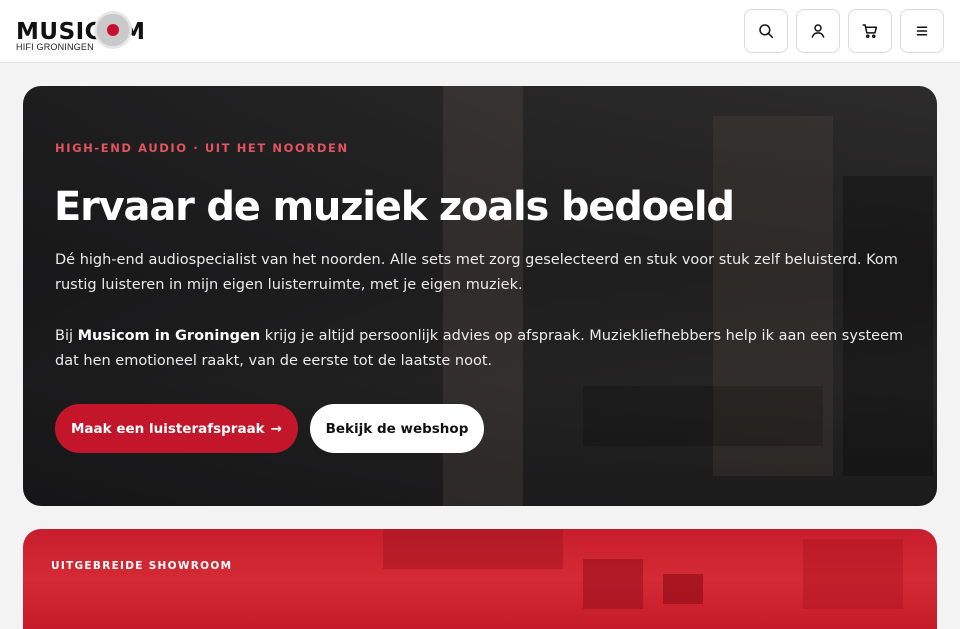 The width and height of the screenshot is (960, 629). Describe the element at coordinates (853, 574) in the screenshot. I see `showroom-background-speaker` at that location.